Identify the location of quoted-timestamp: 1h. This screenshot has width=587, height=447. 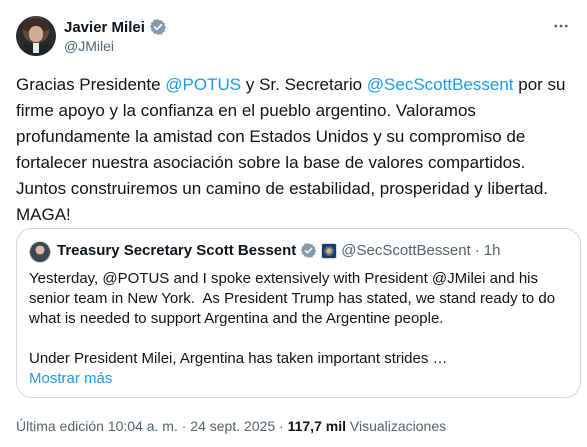
(492, 250).